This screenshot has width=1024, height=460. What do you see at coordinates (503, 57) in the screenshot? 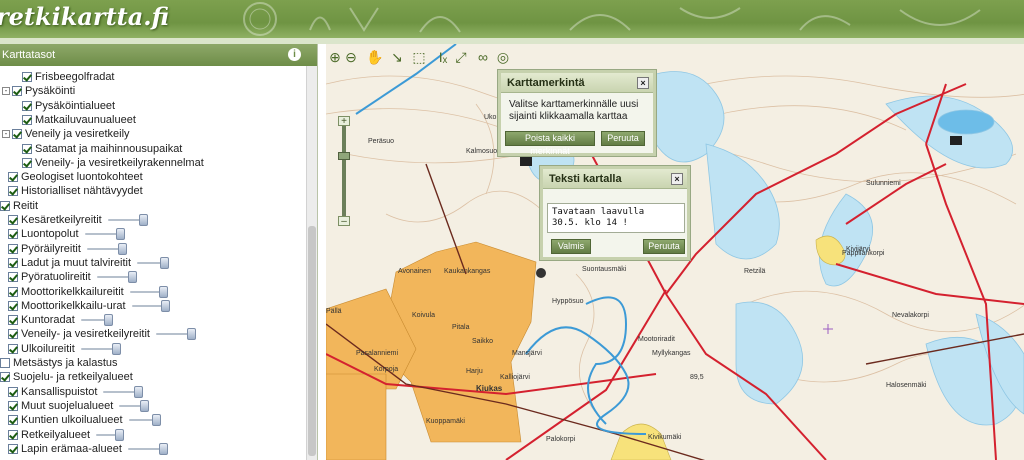
I see `marker-icon: ◎` at bounding box center [503, 57].